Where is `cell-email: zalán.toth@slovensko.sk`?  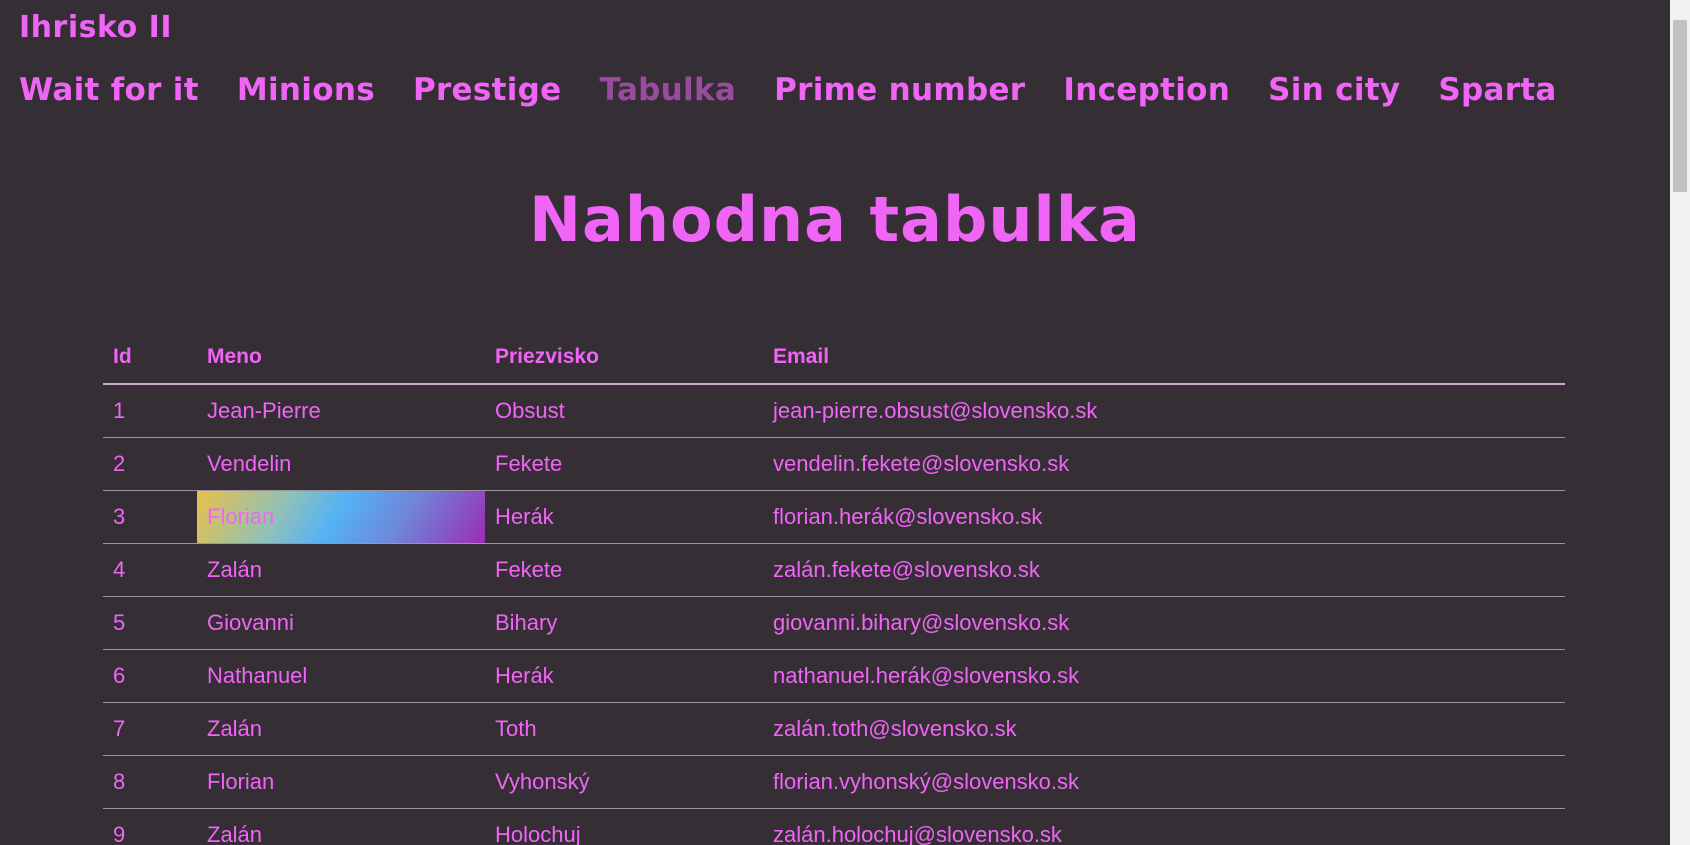 cell-email: zalán.toth@slovensko.sk is located at coordinates (1164, 729).